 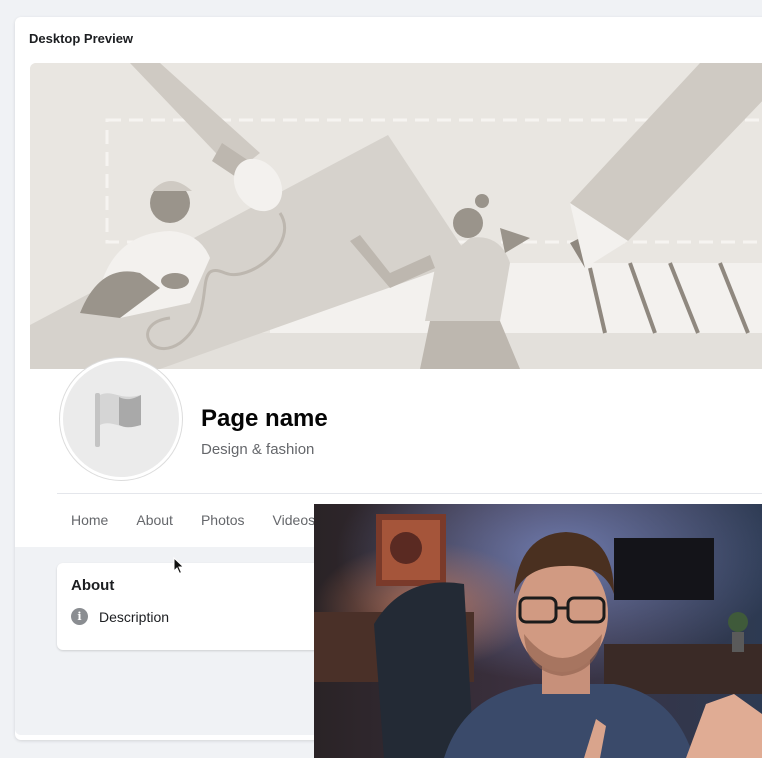 What do you see at coordinates (79, 616) in the screenshot?
I see `info-icon: i` at bounding box center [79, 616].